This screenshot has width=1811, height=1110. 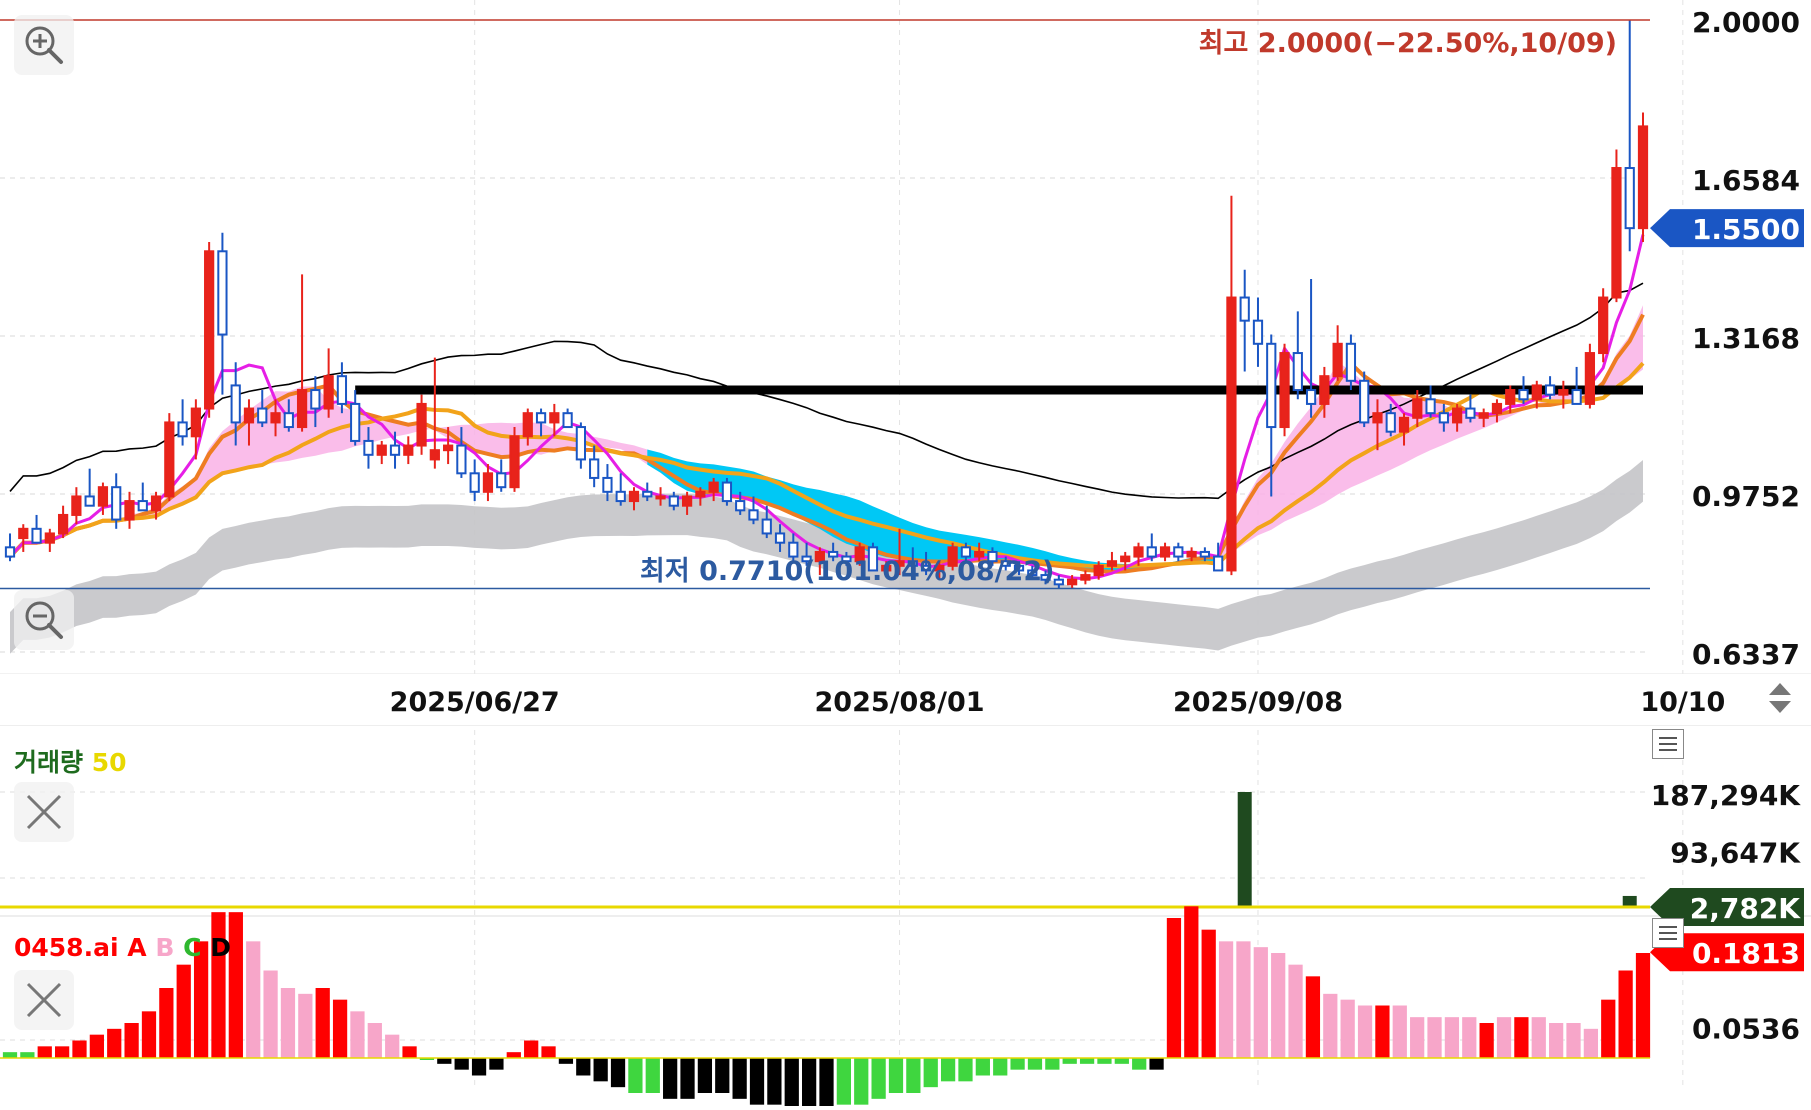 What do you see at coordinates (900, 702) in the screenshot?
I see `date-label: 2025/08/01` at bounding box center [900, 702].